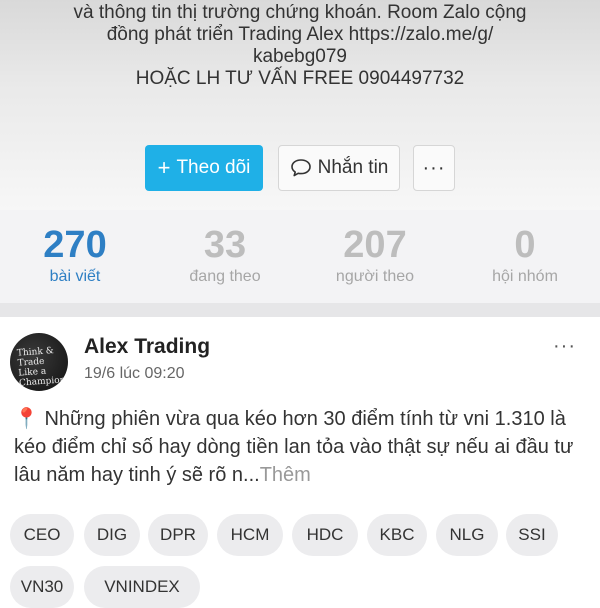  Describe the element at coordinates (75, 276) in the screenshot. I see `stat-label: bài viết` at that location.